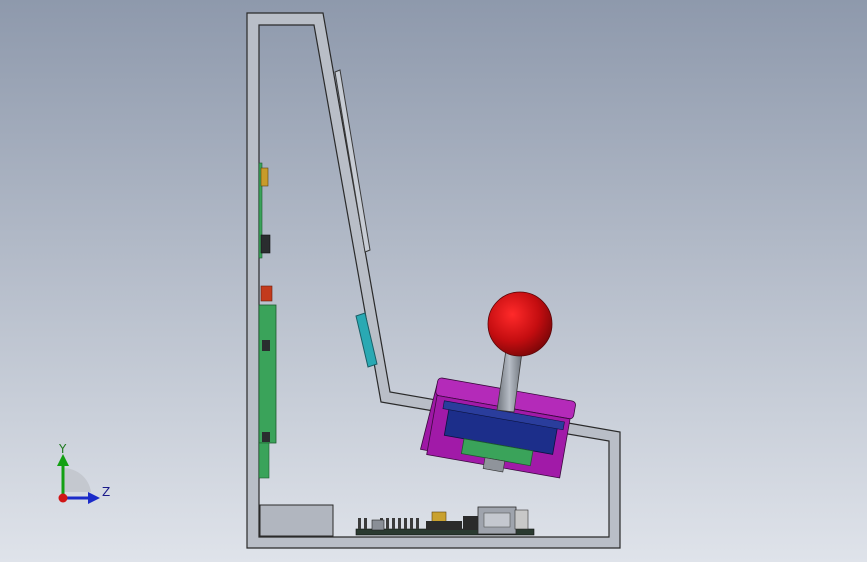 This screenshot has height=562, width=867. Describe the element at coordinates (63, 498) in the screenshot. I see `triad-origin` at that location.